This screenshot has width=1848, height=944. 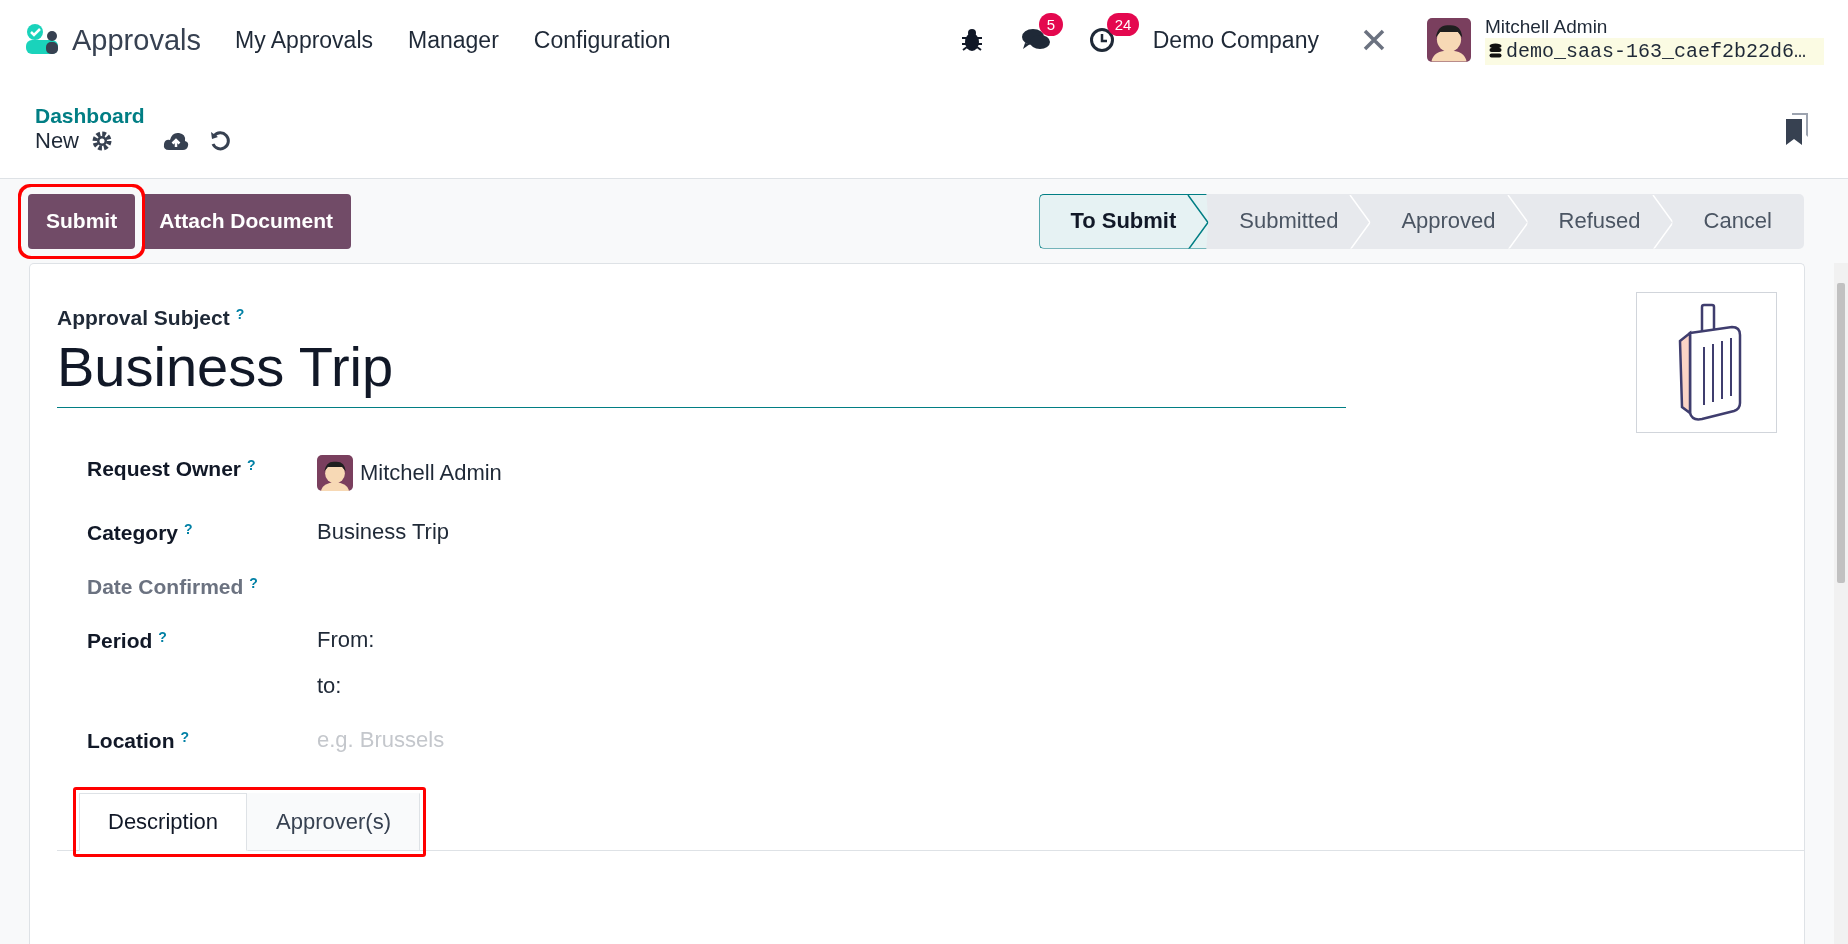 I want to click on status-stage: Submitted, so click(x=1289, y=221).